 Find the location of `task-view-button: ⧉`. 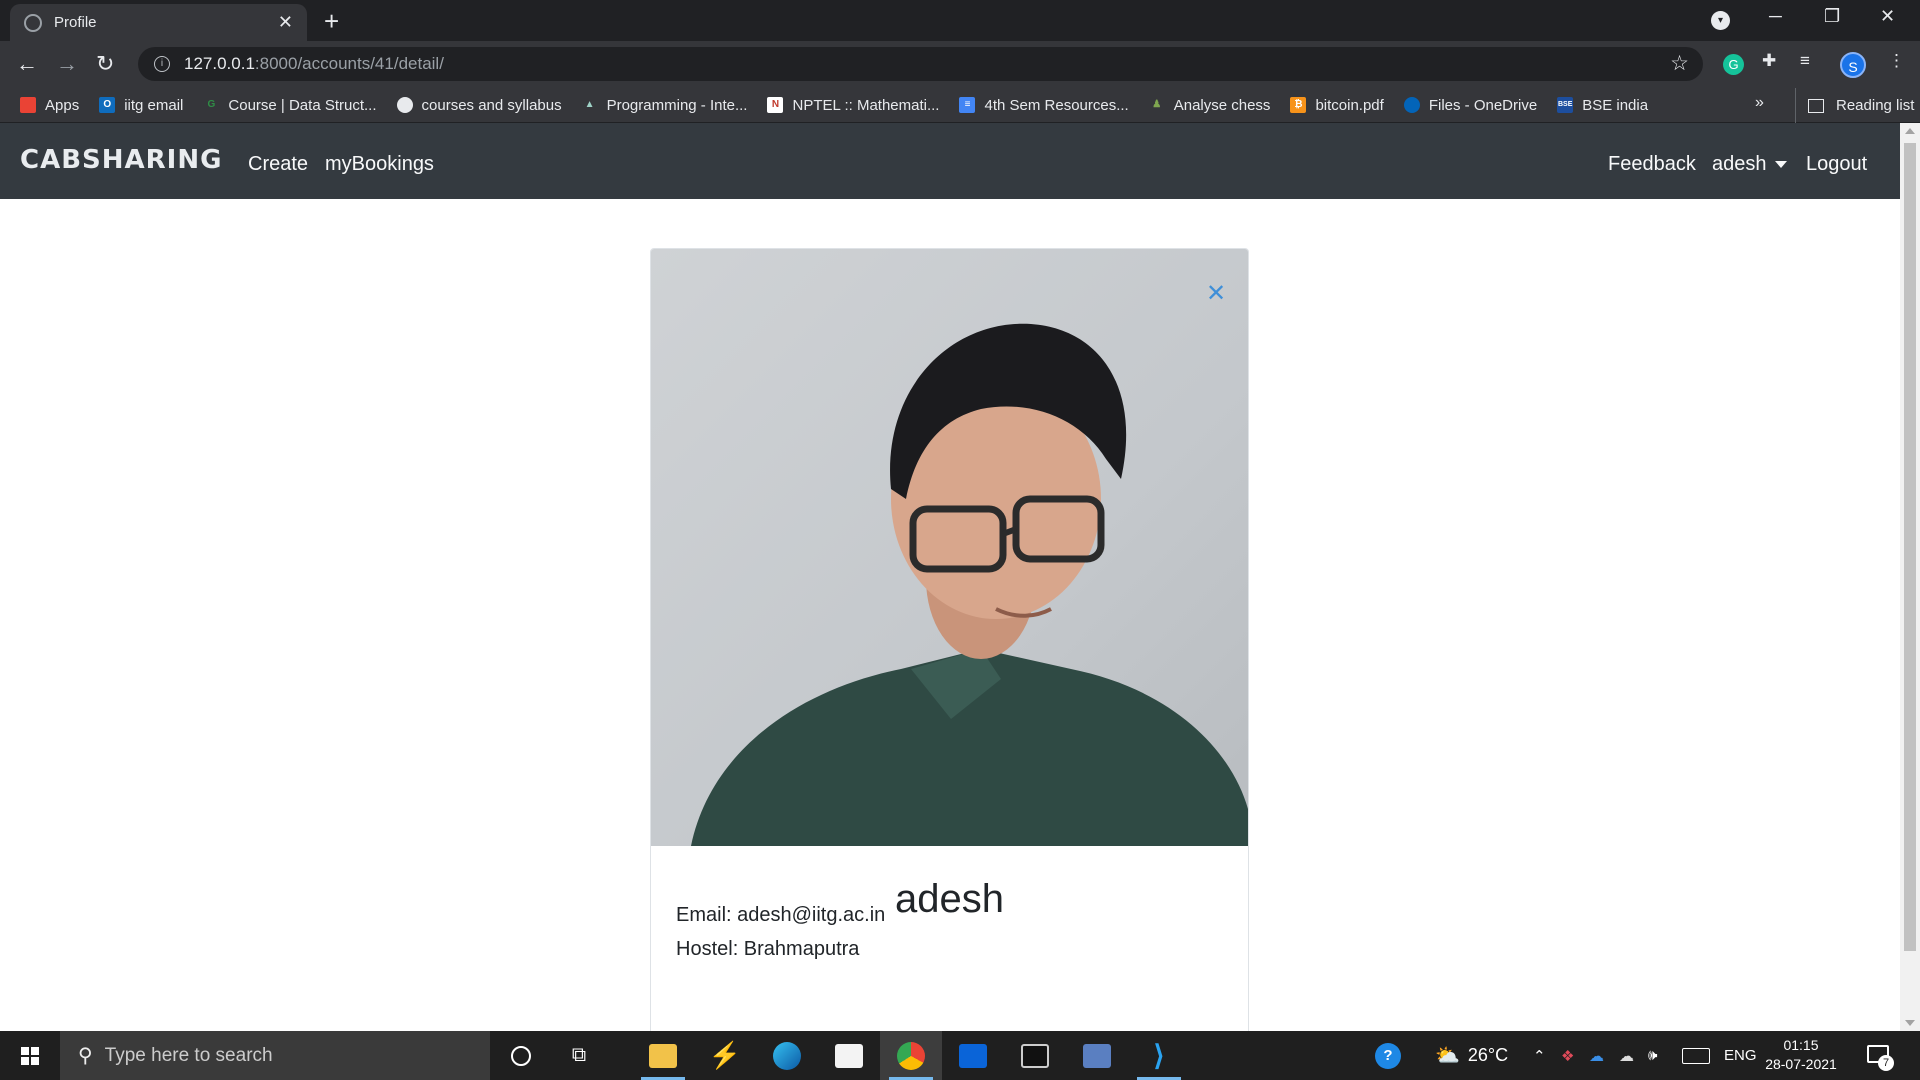

task-view-button: ⧉ is located at coordinates (579, 1055).